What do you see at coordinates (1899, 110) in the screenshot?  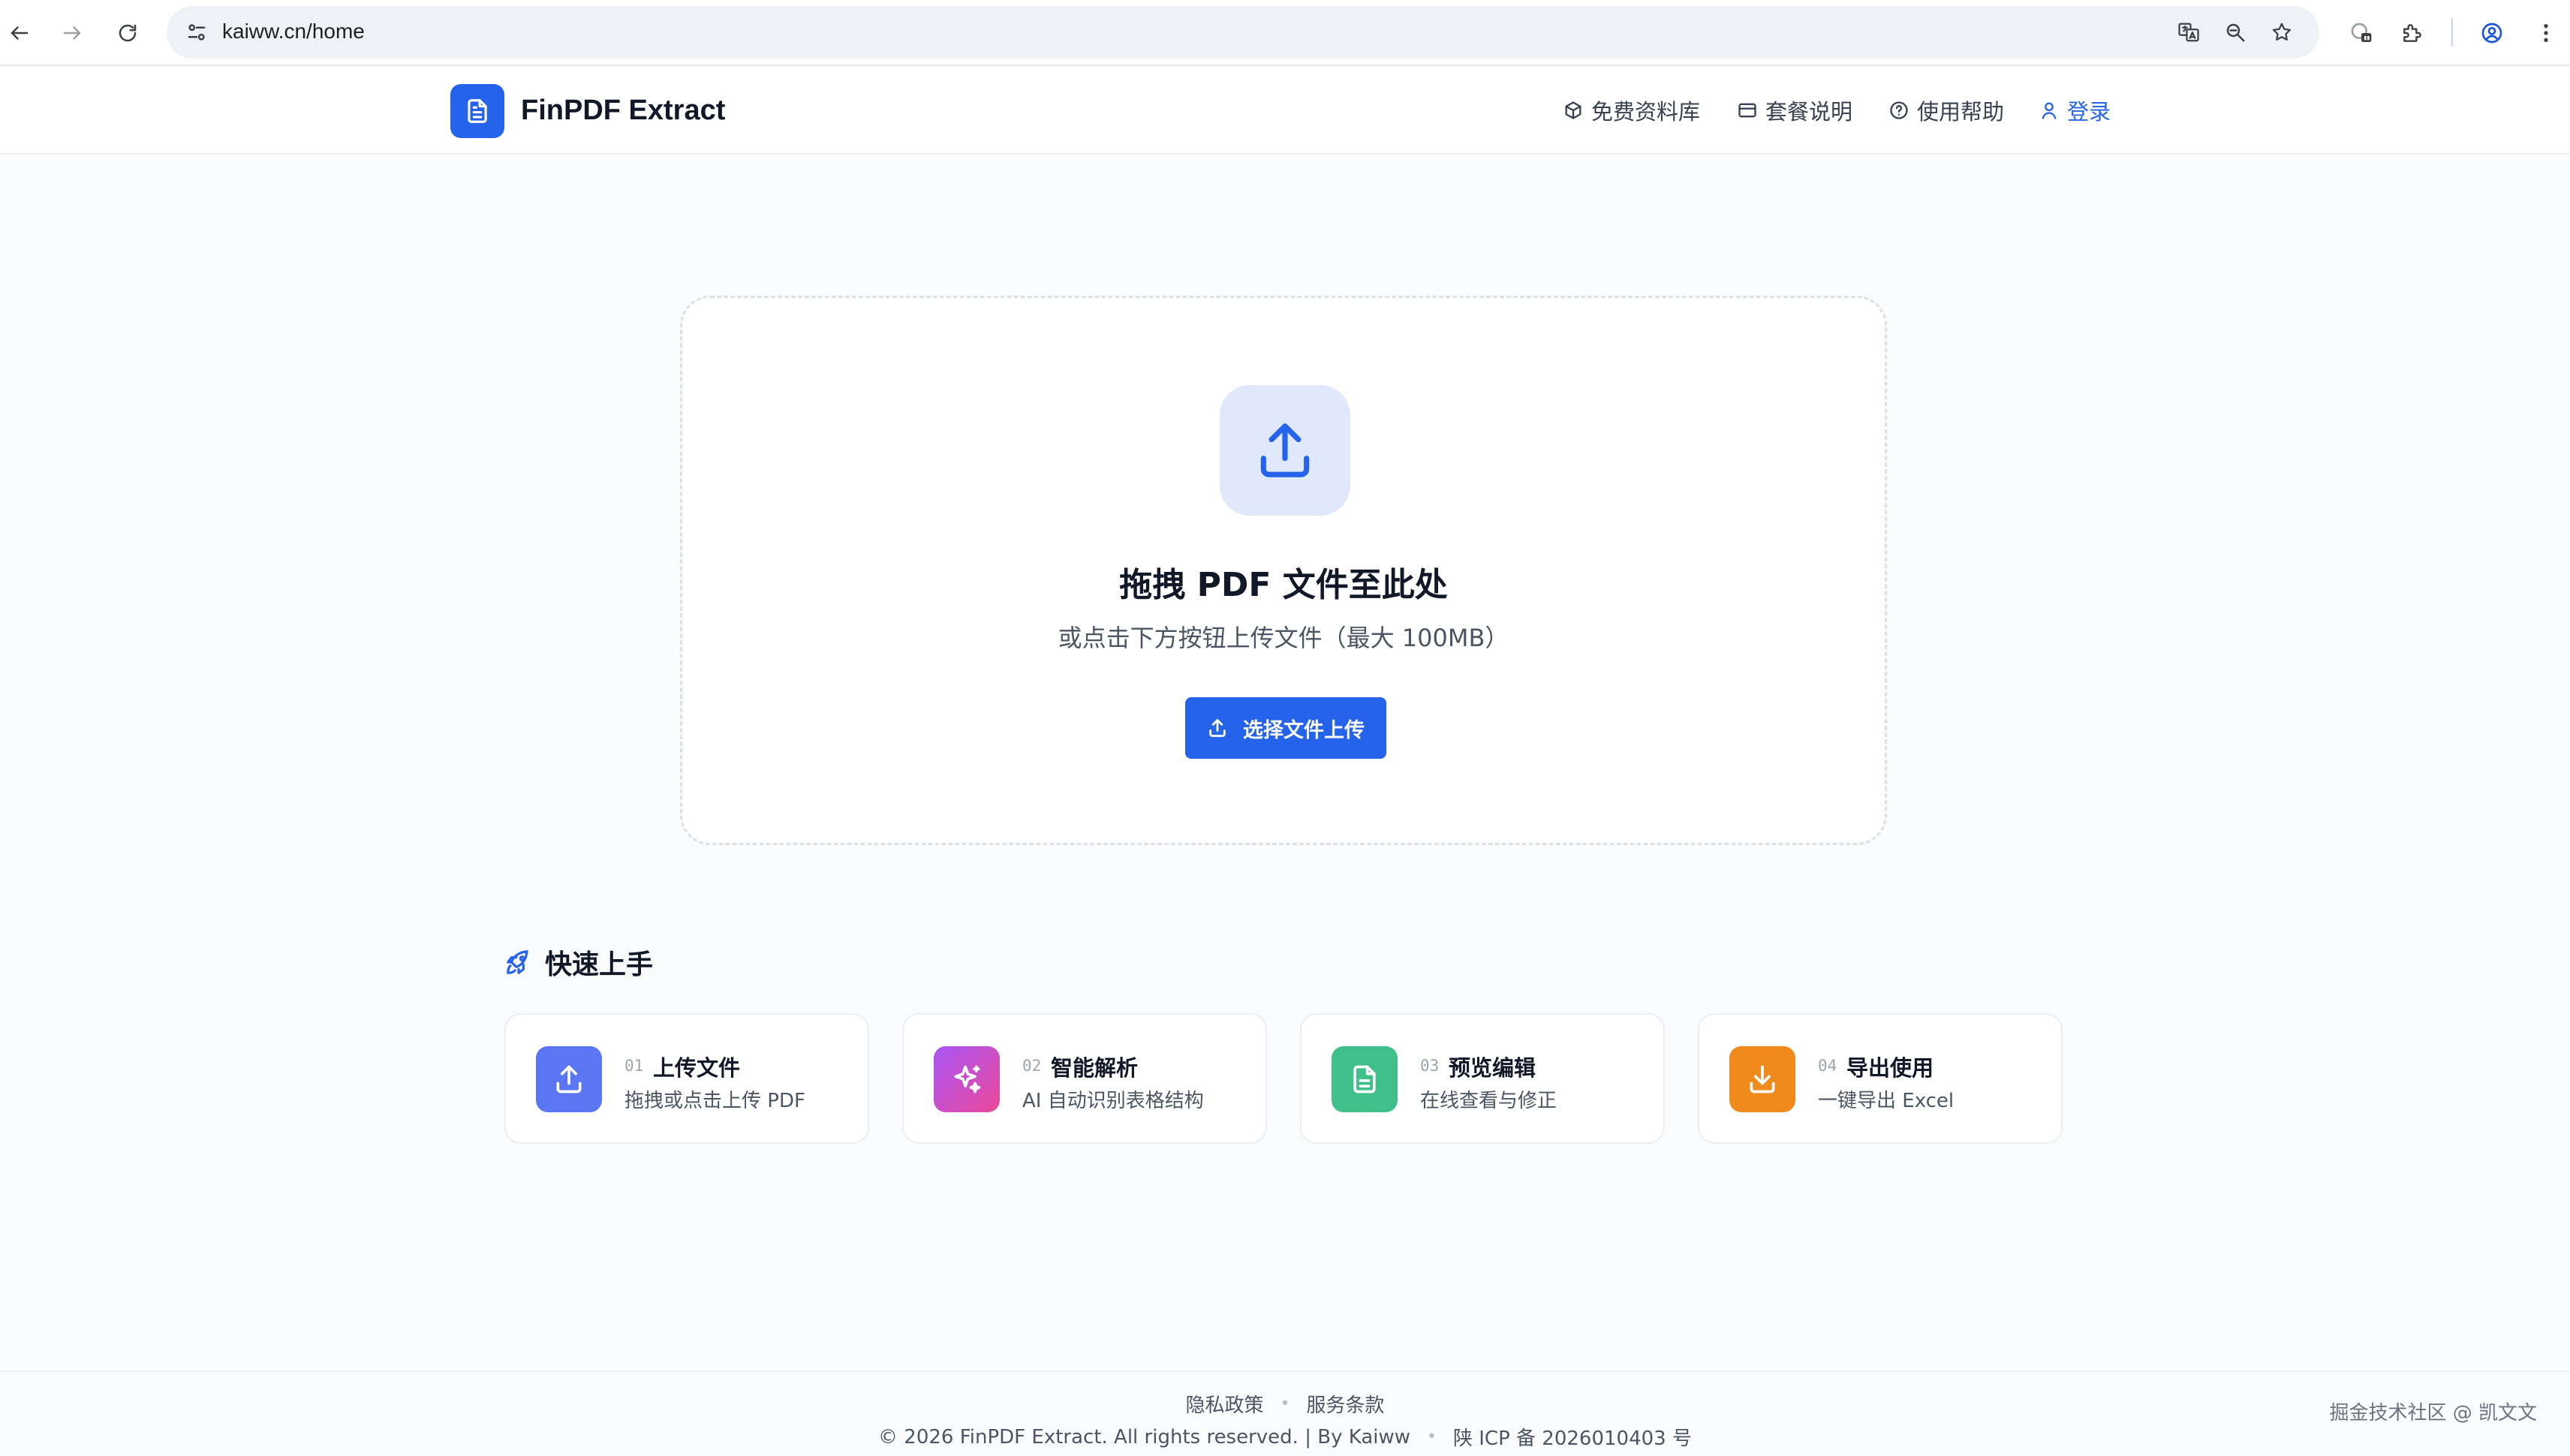 I see `help-circle-icon` at bounding box center [1899, 110].